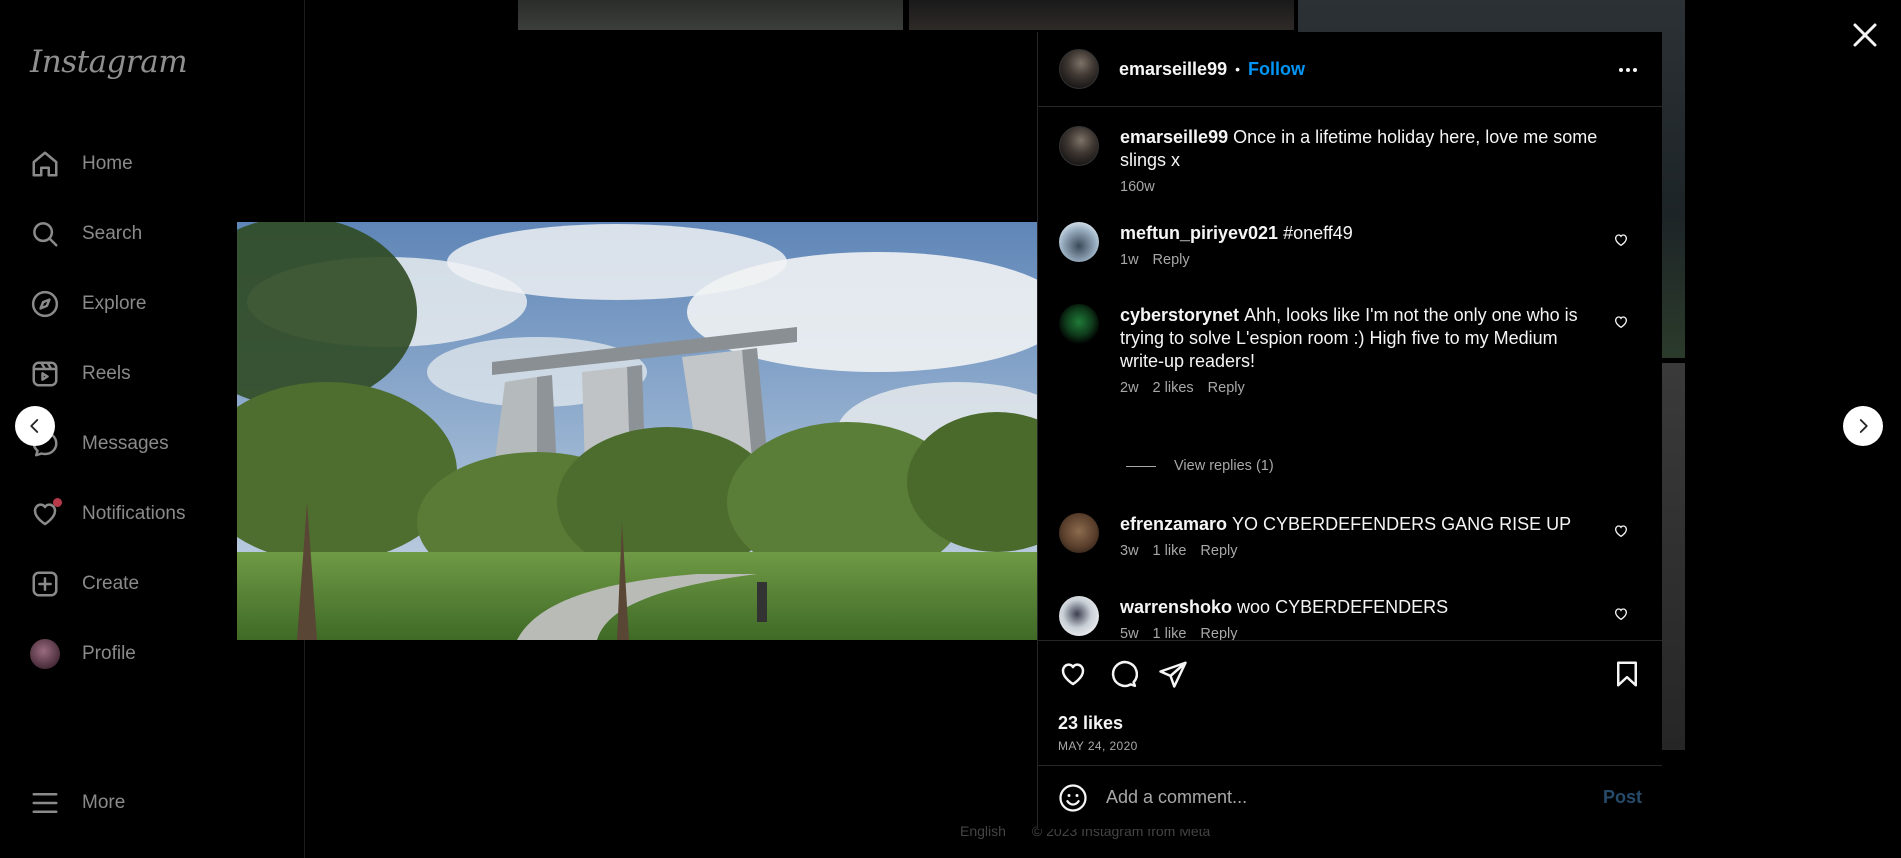 This screenshot has width=1901, height=858. Describe the element at coordinates (1224, 466) in the screenshot. I see `view-replies-label: View replies (1)` at that location.